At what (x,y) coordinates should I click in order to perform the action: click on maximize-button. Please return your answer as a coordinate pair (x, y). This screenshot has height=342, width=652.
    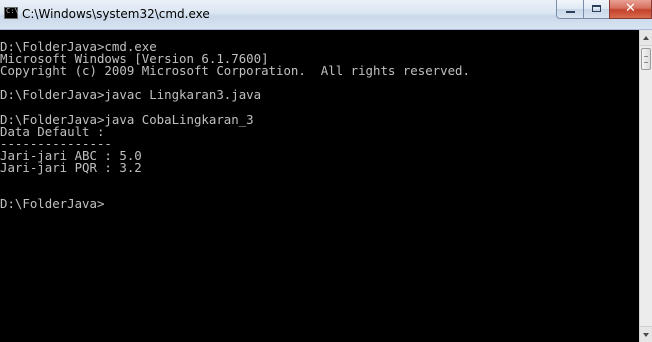
    Looking at the image, I should click on (596, 9).